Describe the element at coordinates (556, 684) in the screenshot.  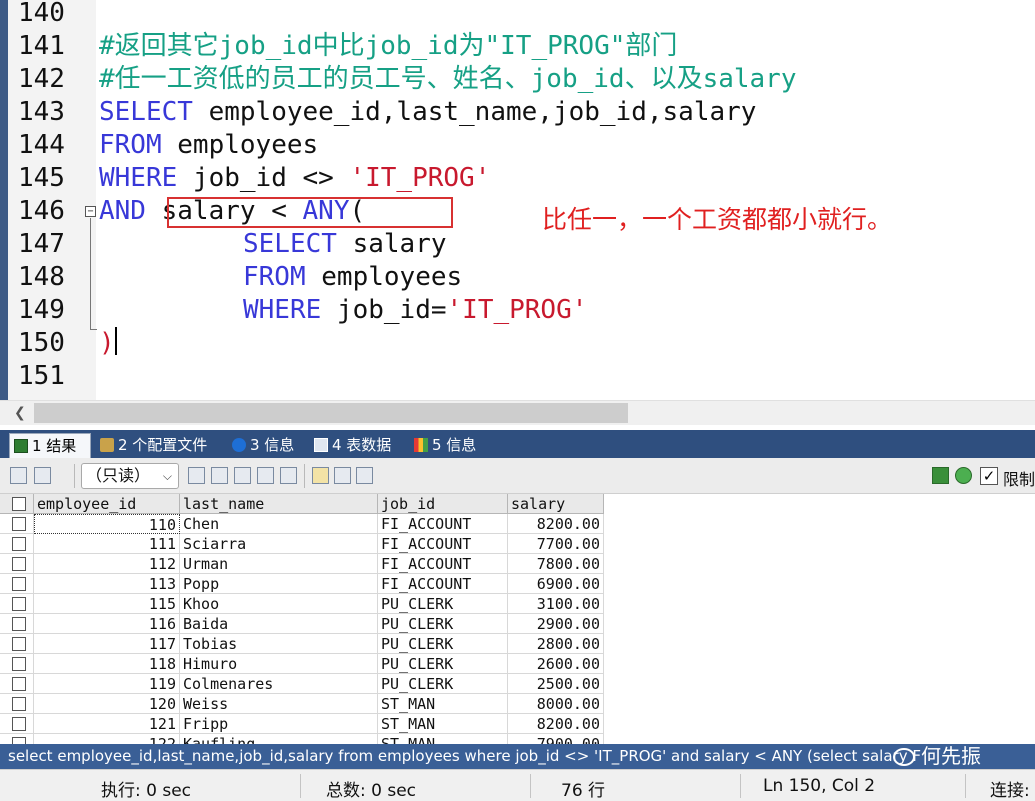
I see `cell-salary: 2500.00` at that location.